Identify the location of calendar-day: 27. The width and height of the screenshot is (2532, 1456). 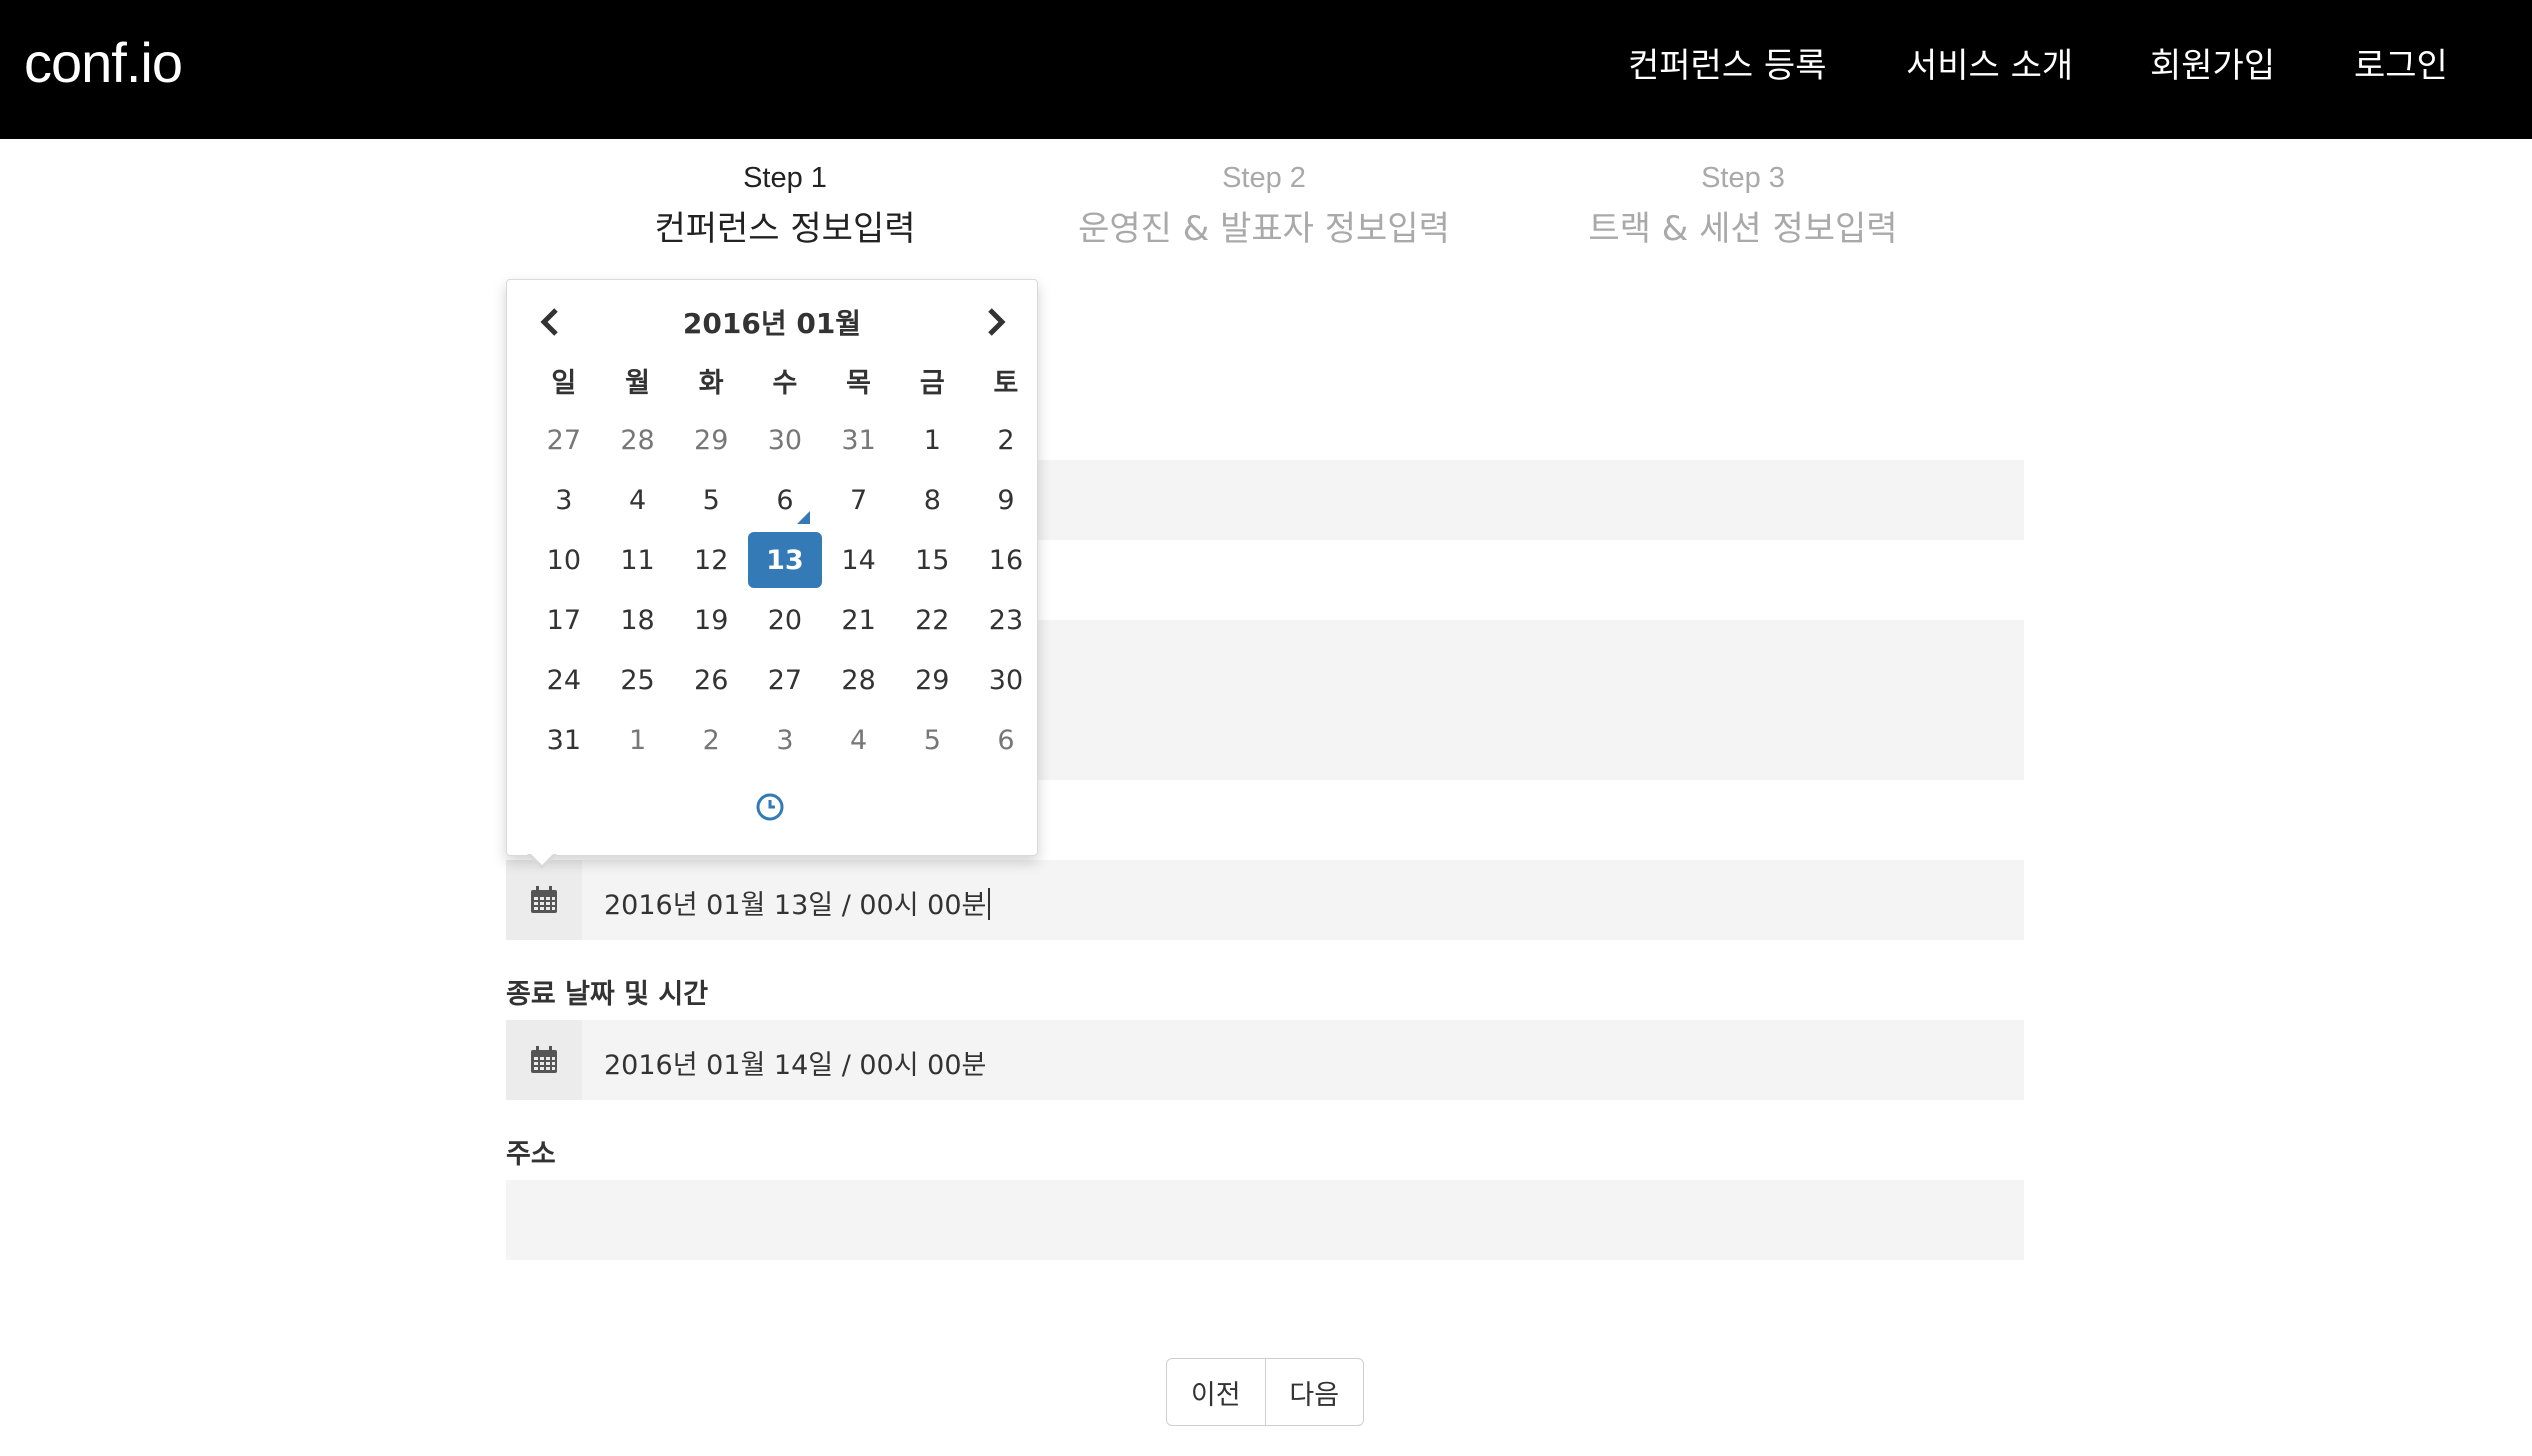
(785, 680).